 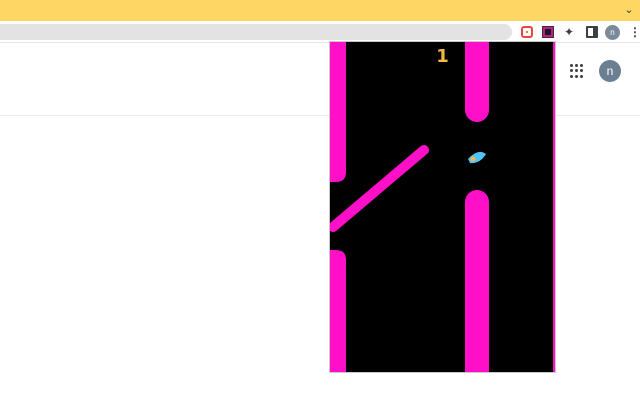 I want to click on address-bar, so click(x=256, y=32).